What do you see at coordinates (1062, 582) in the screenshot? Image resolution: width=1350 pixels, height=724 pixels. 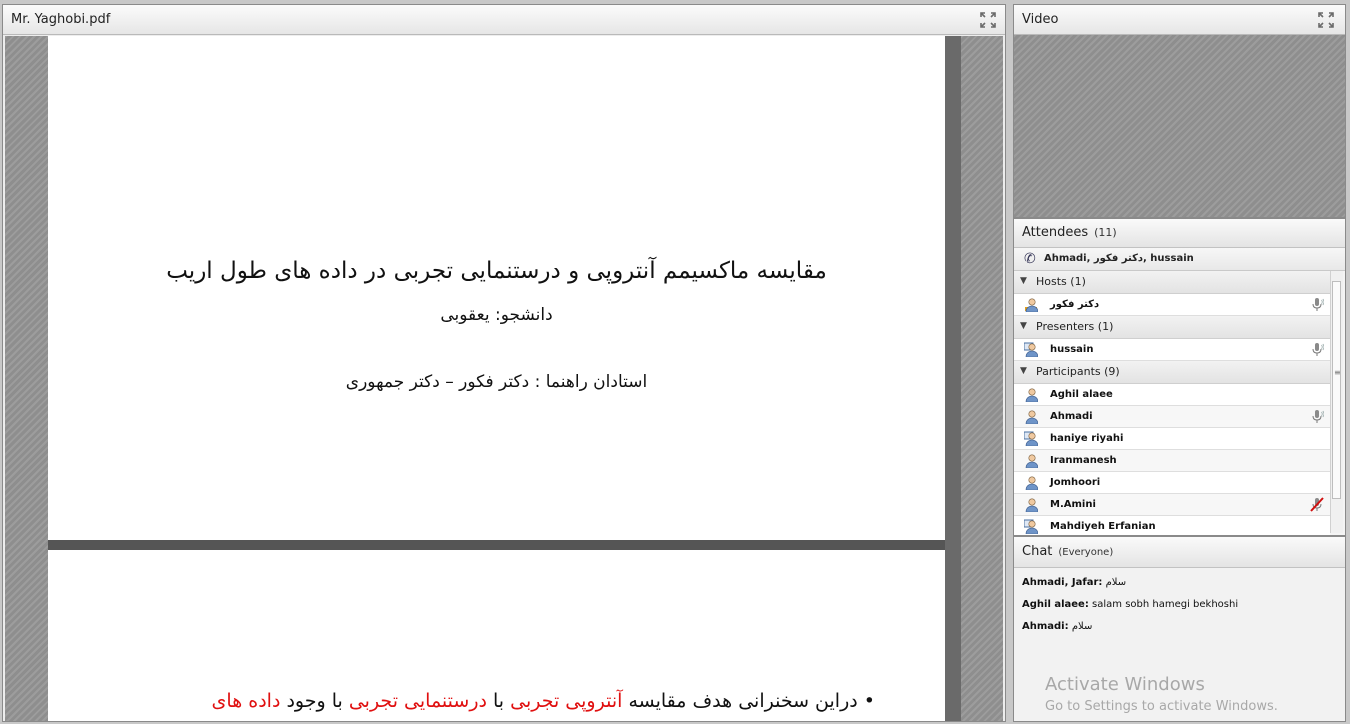 I see `chat-sender: Ahmadi, Jafar:` at bounding box center [1062, 582].